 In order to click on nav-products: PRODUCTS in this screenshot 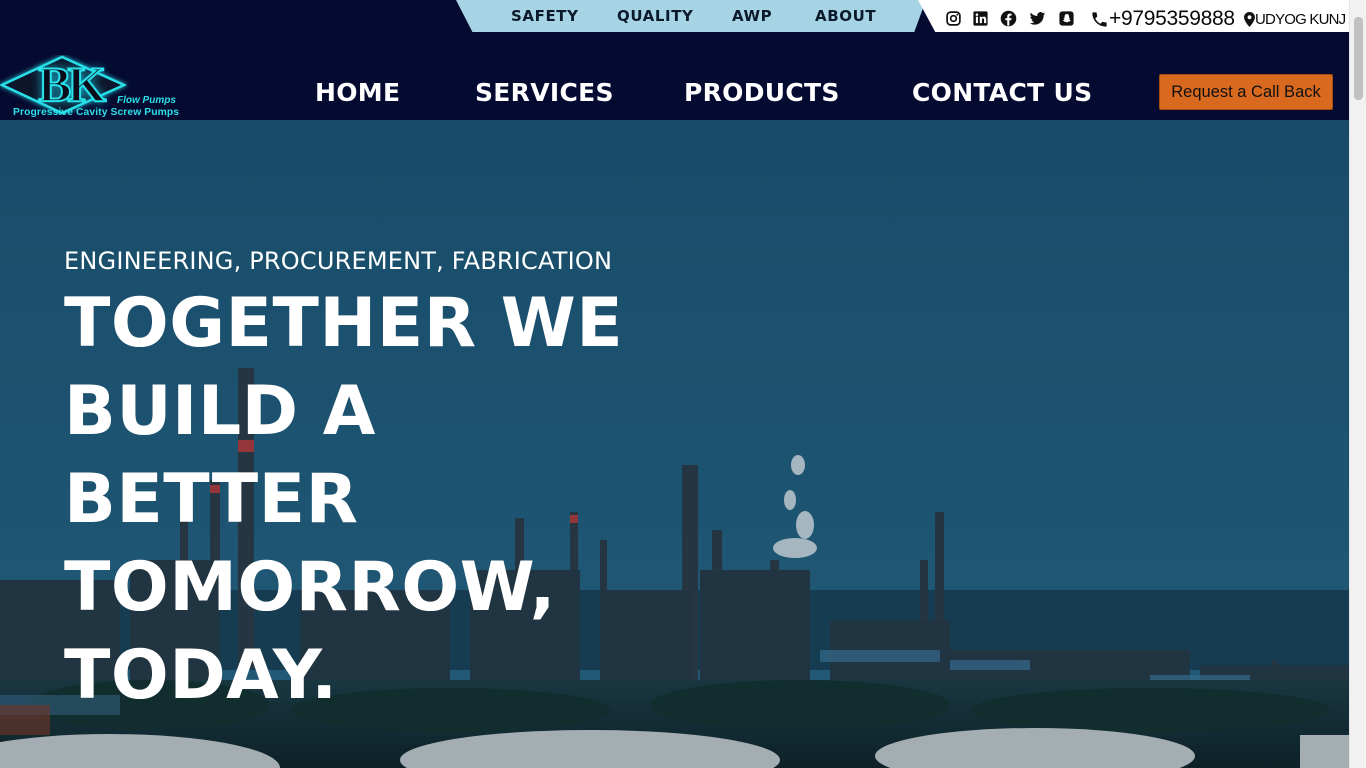, I will do `click(762, 93)`.